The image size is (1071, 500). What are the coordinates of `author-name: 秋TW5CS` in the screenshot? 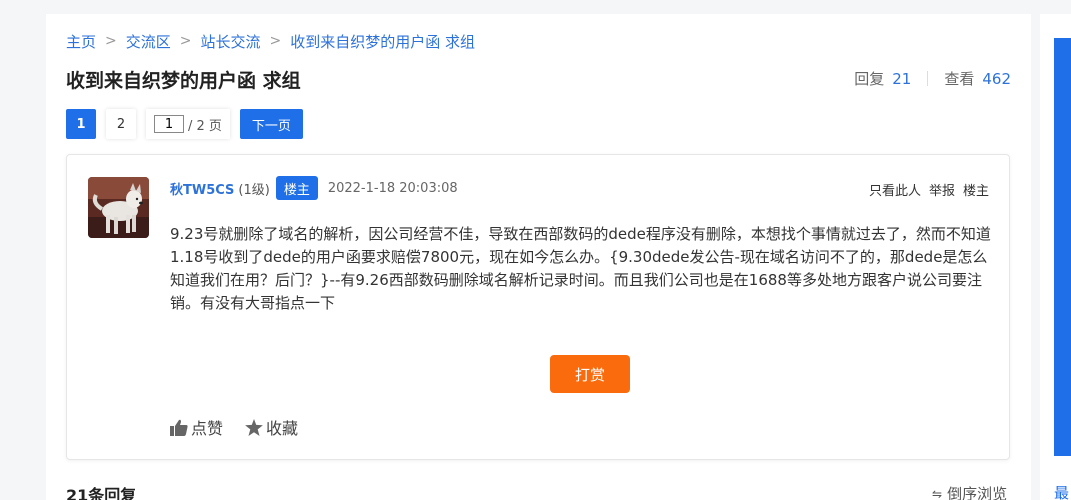 It's located at (202, 188).